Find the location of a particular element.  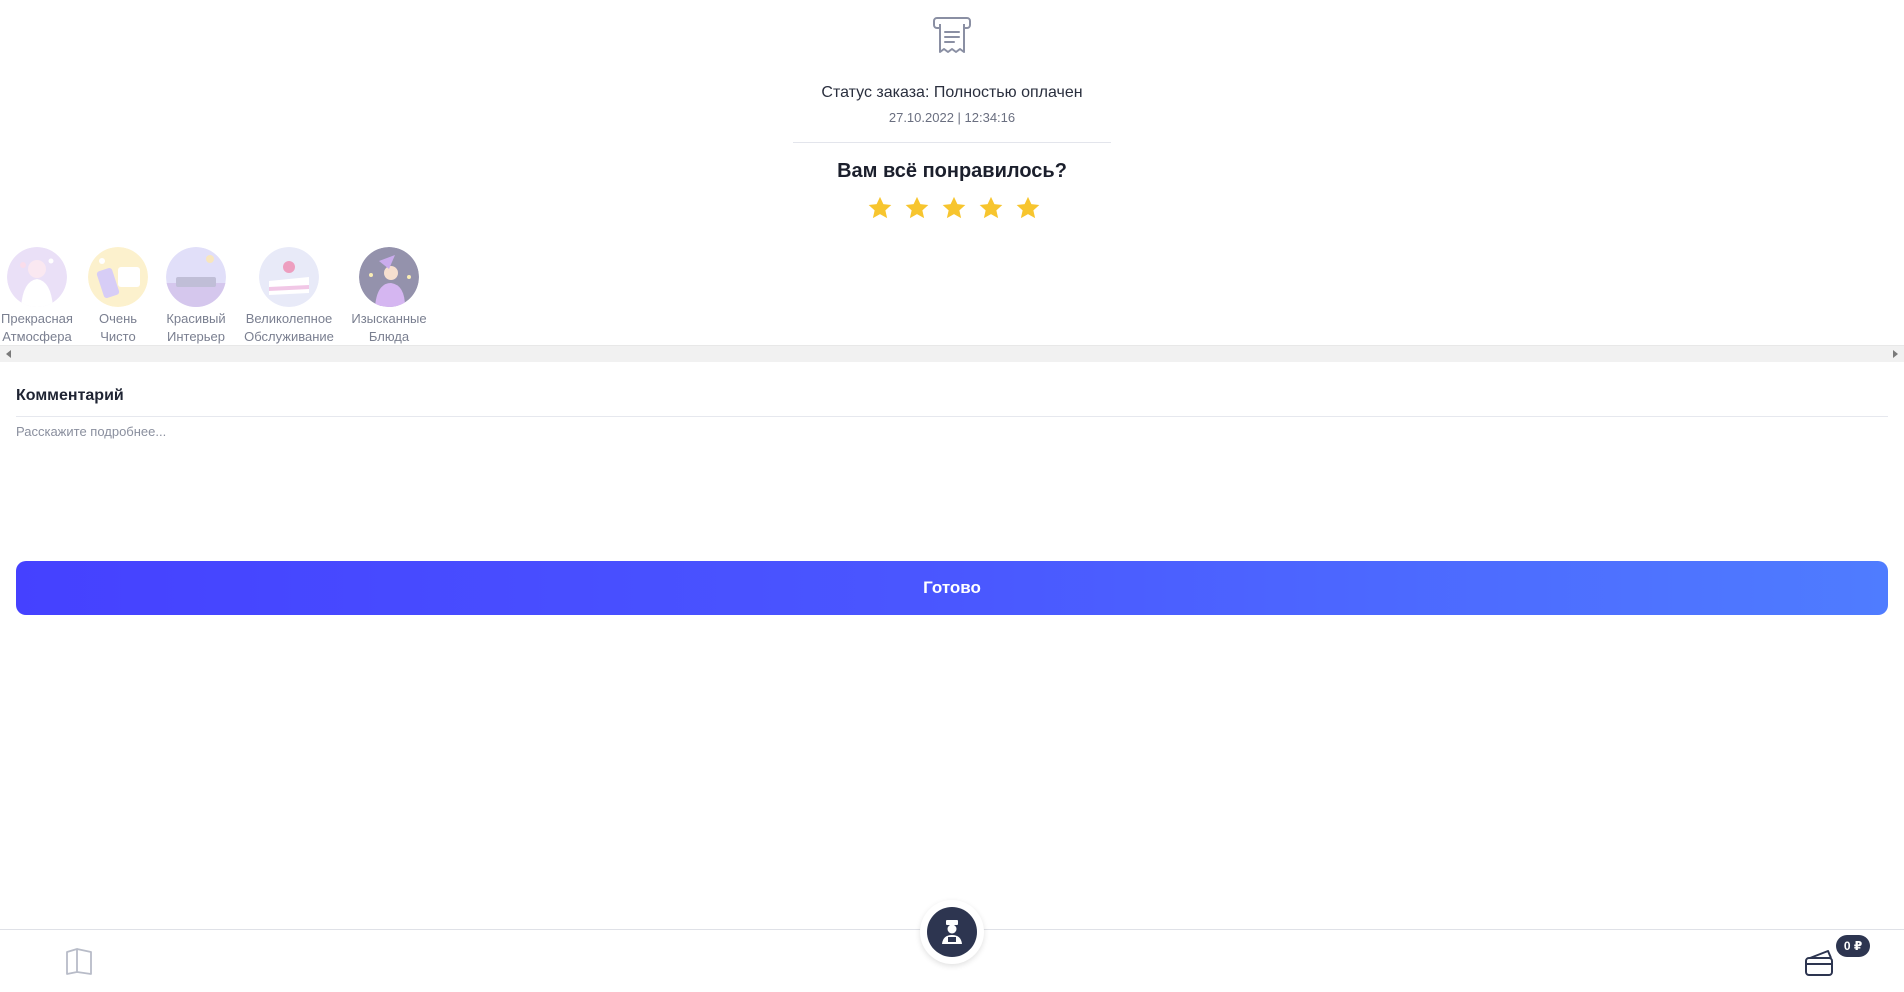

comment-label: Комментарий is located at coordinates (70, 395).